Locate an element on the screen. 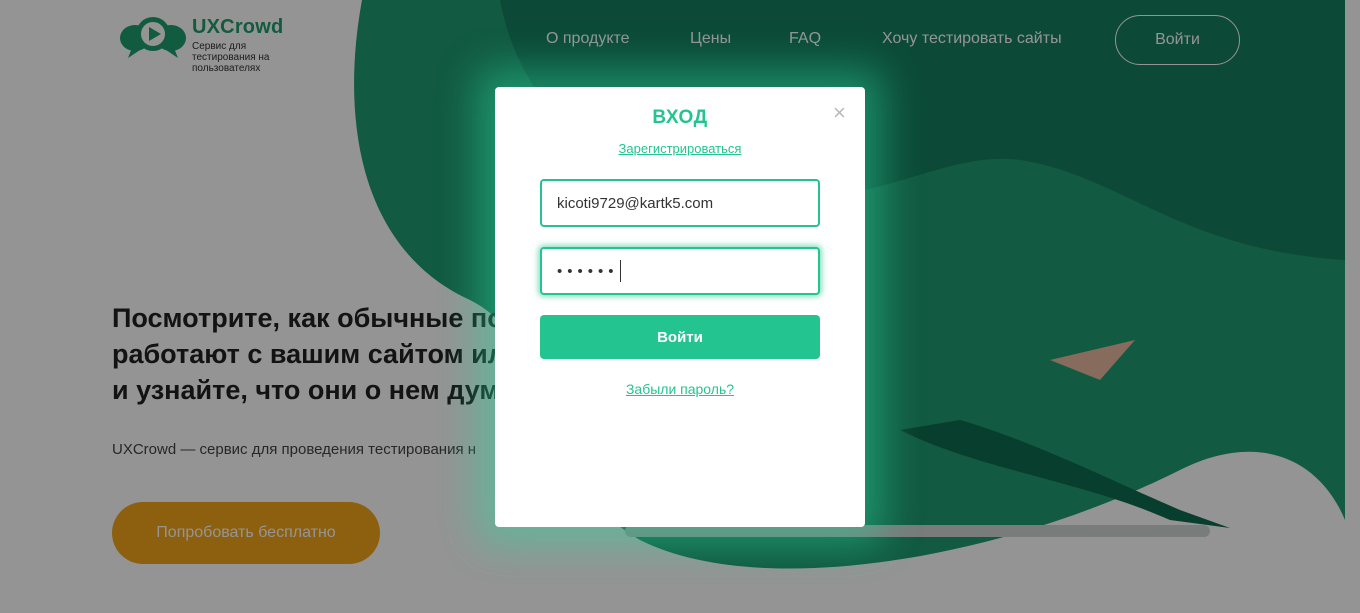 Image resolution: width=1360 pixels, height=613 pixels. password-field: •••••• is located at coordinates (680, 271).